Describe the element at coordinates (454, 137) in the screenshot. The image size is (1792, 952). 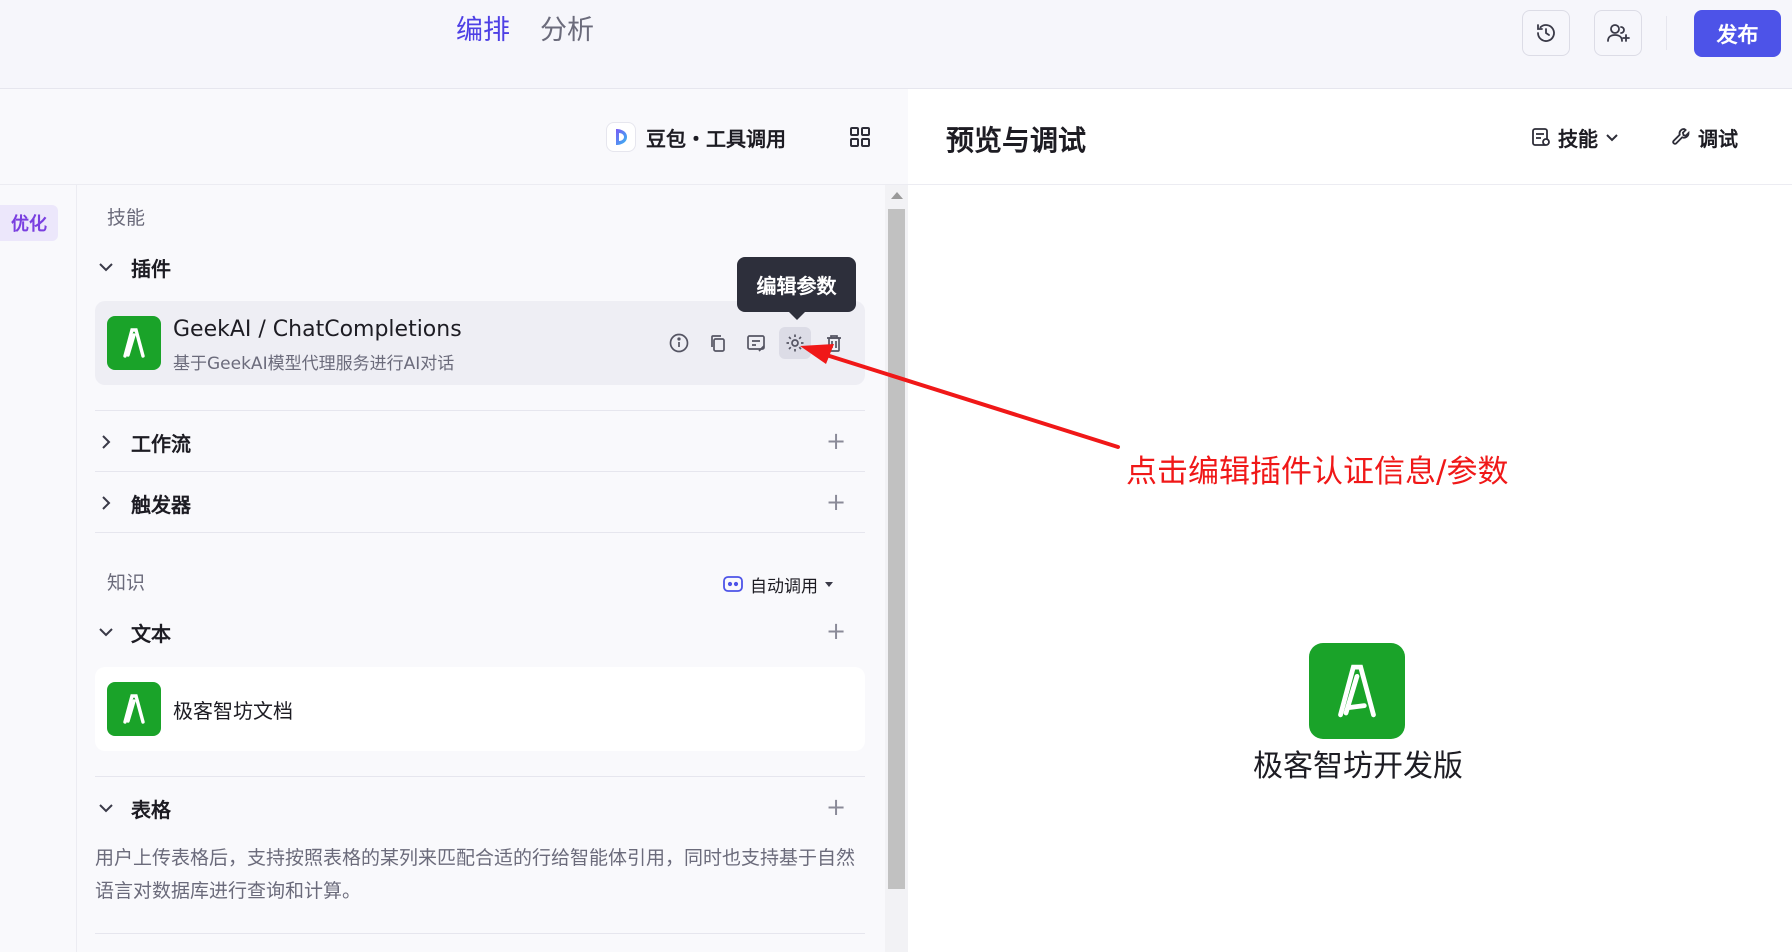
I see `left-subheader: 豆包・工具调用` at that location.